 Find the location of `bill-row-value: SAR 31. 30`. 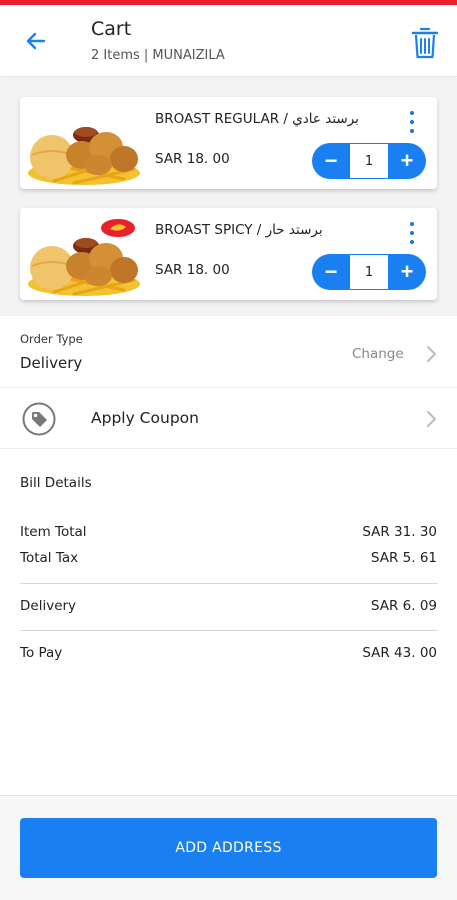

bill-row-value: SAR 31. 30 is located at coordinates (399, 532).